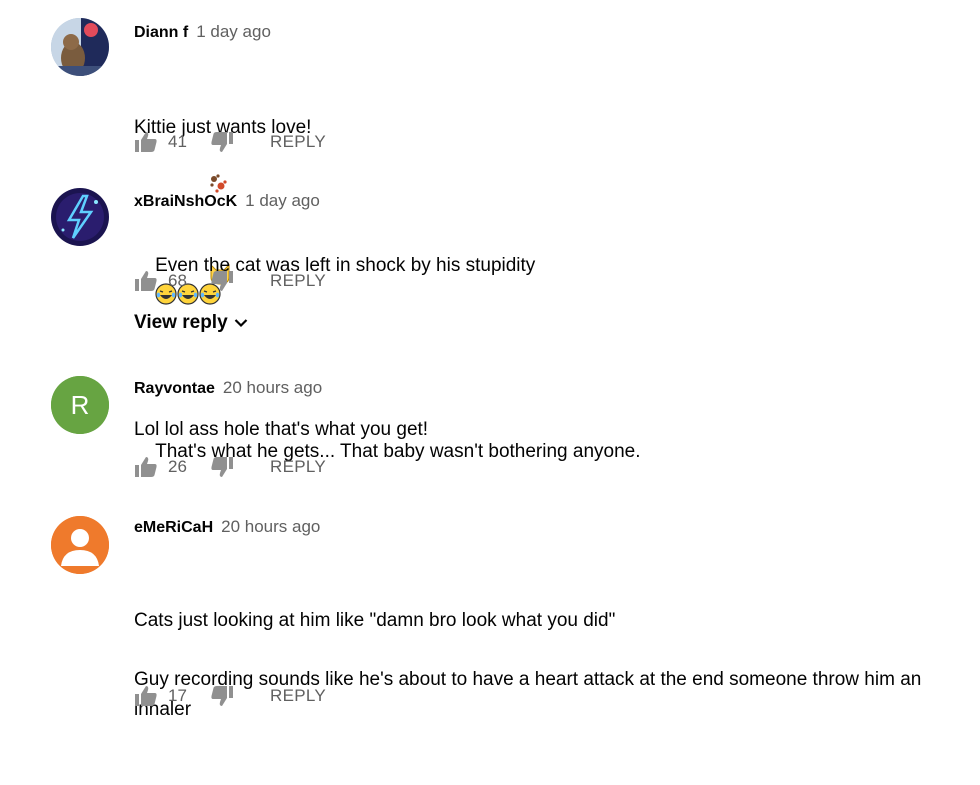  Describe the element at coordinates (177, 280) in the screenshot. I see `like-count: 68` at that location.